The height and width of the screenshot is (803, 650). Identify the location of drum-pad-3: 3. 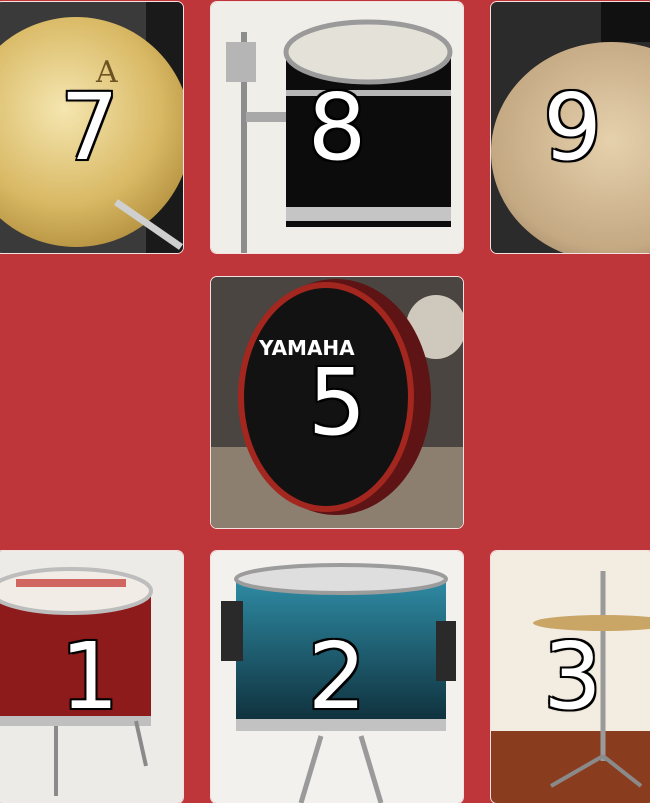
(570, 677).